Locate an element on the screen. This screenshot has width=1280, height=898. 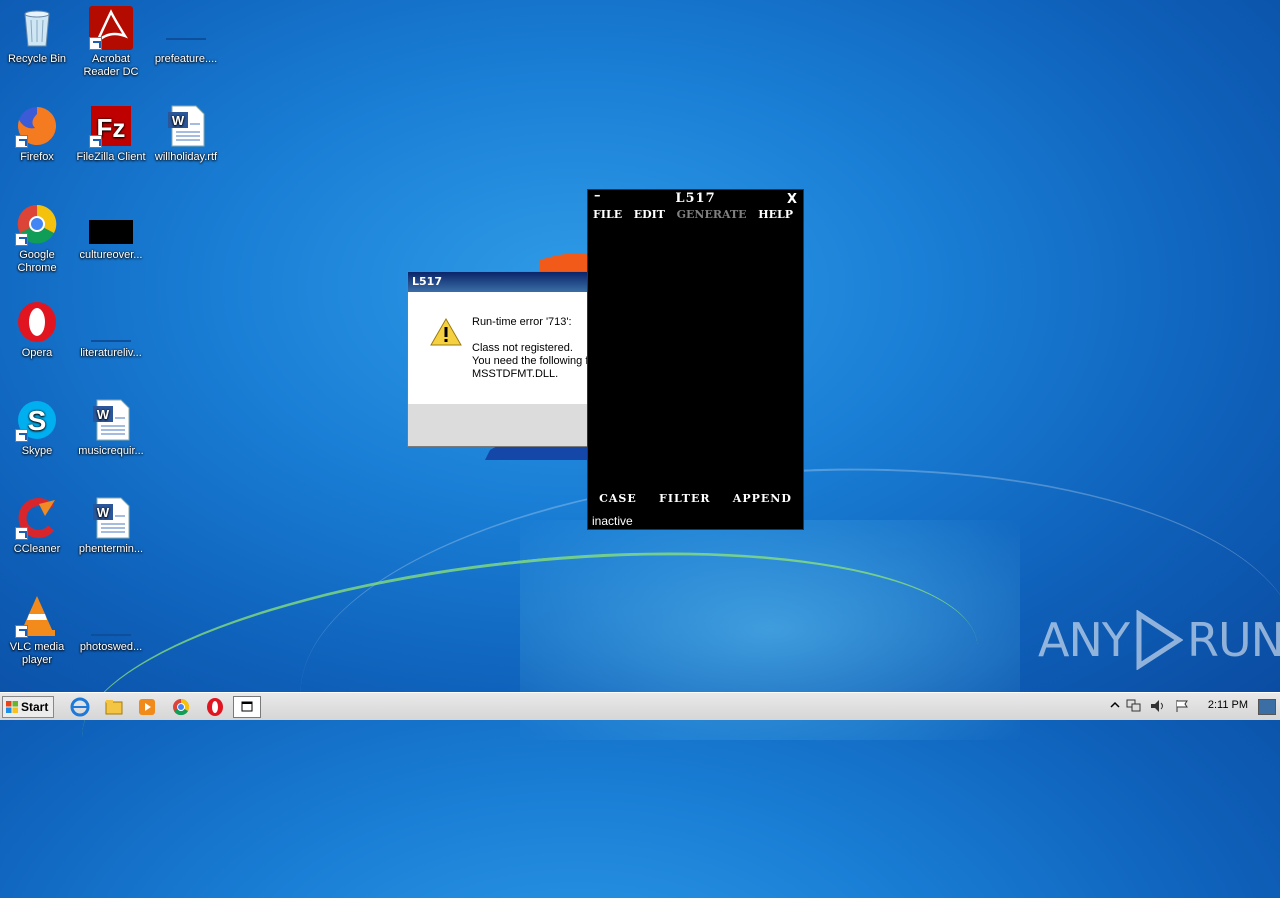
desktop-icon-label: Google Chrome is located at coordinates (37, 261).